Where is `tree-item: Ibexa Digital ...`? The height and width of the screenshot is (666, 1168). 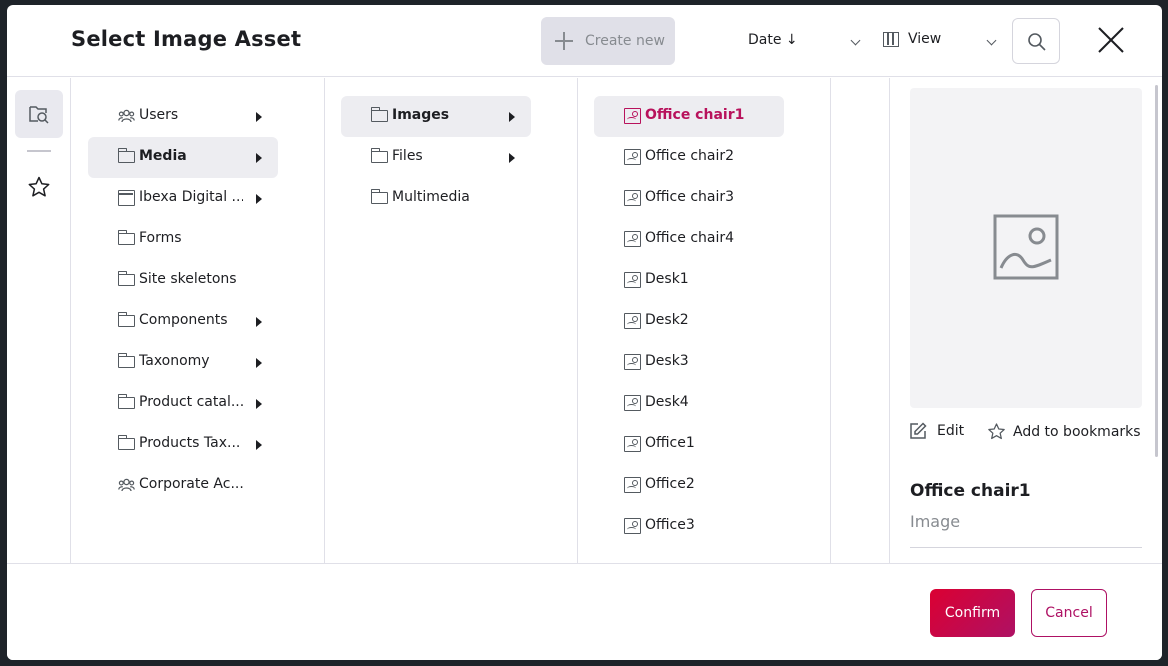
tree-item: Ibexa Digital ... is located at coordinates (183, 198).